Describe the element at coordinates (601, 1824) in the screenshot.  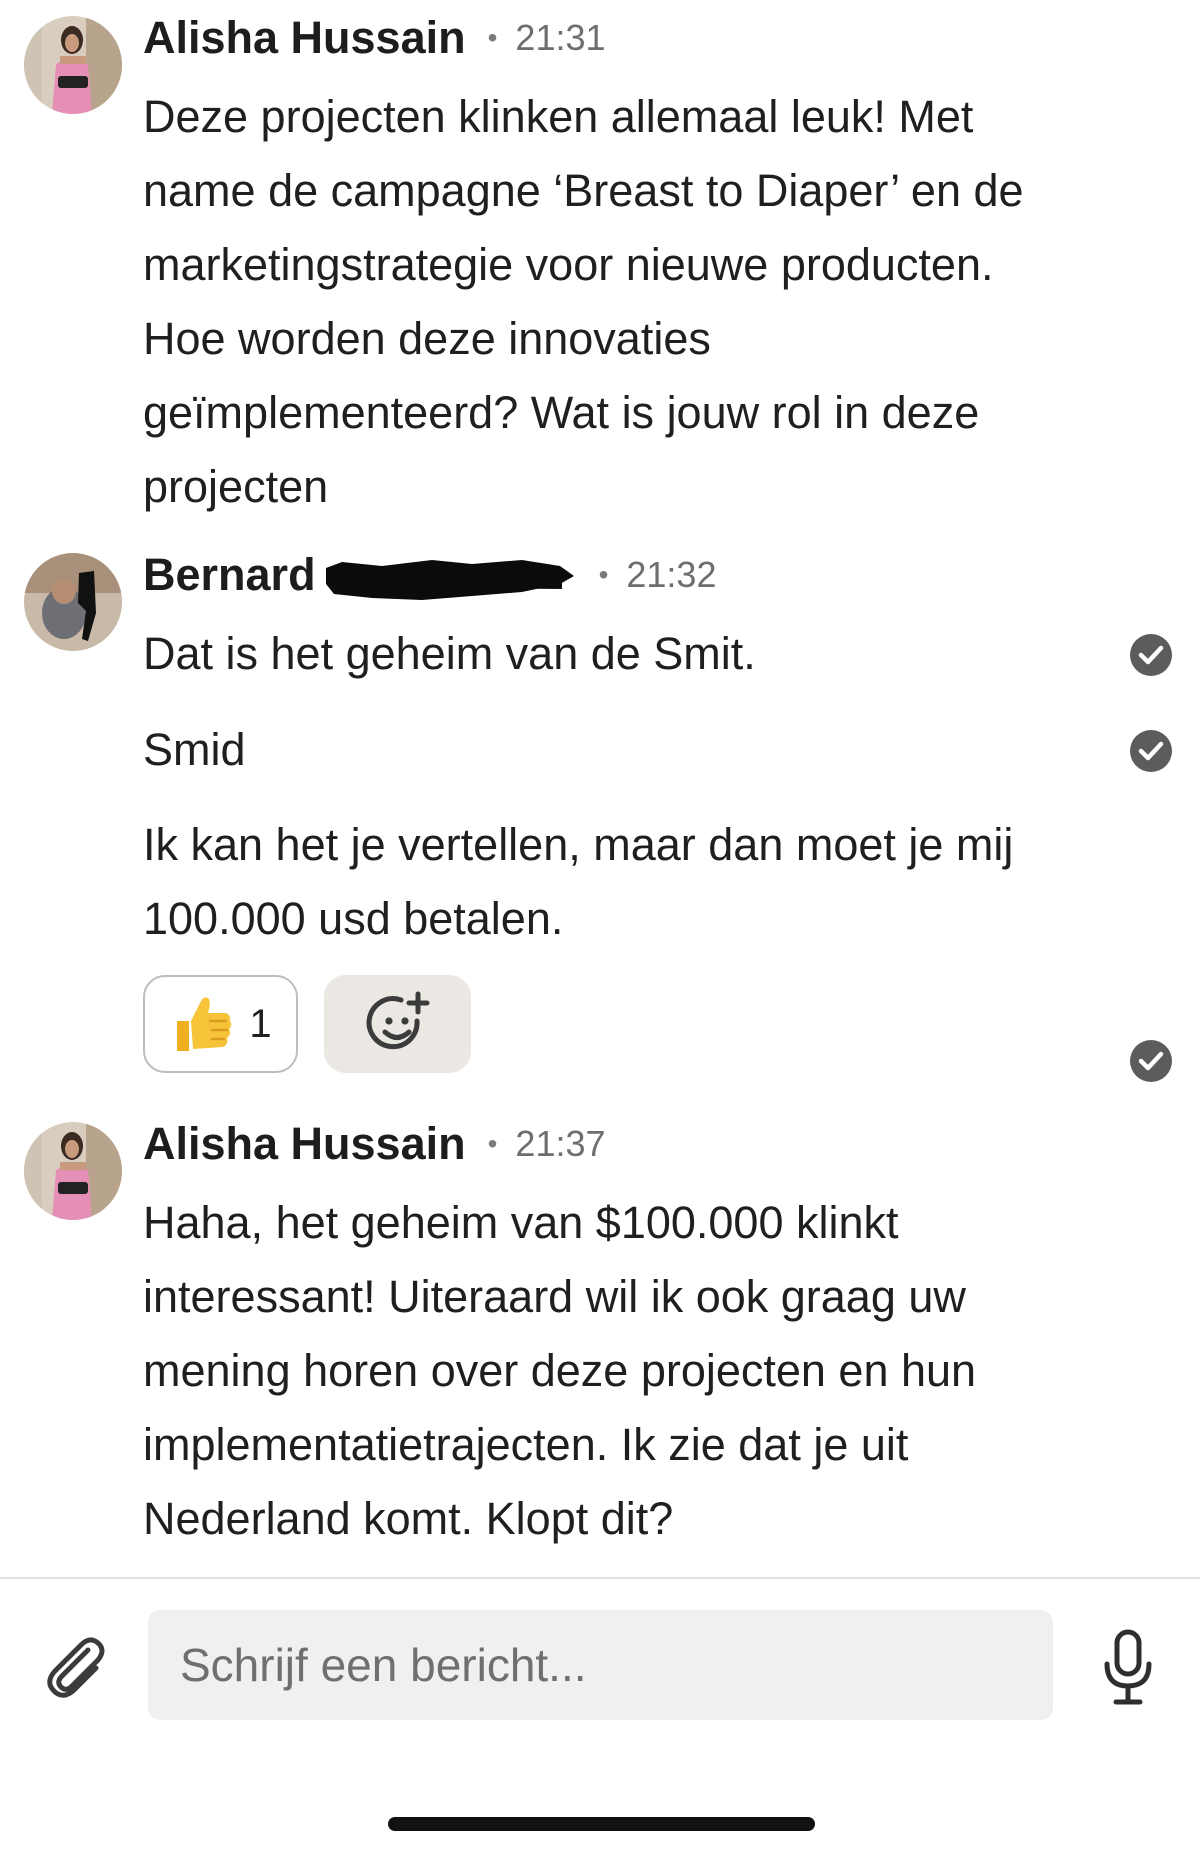
I see `home-indicator` at that location.